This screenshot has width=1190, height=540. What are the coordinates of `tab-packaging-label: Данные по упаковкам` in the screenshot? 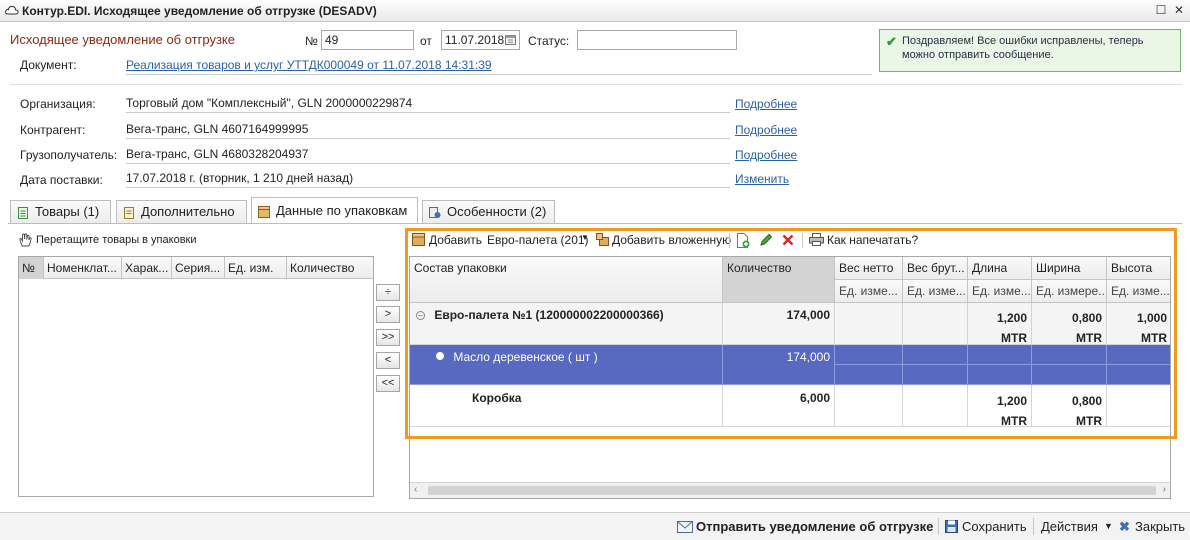 It's located at (342, 210).